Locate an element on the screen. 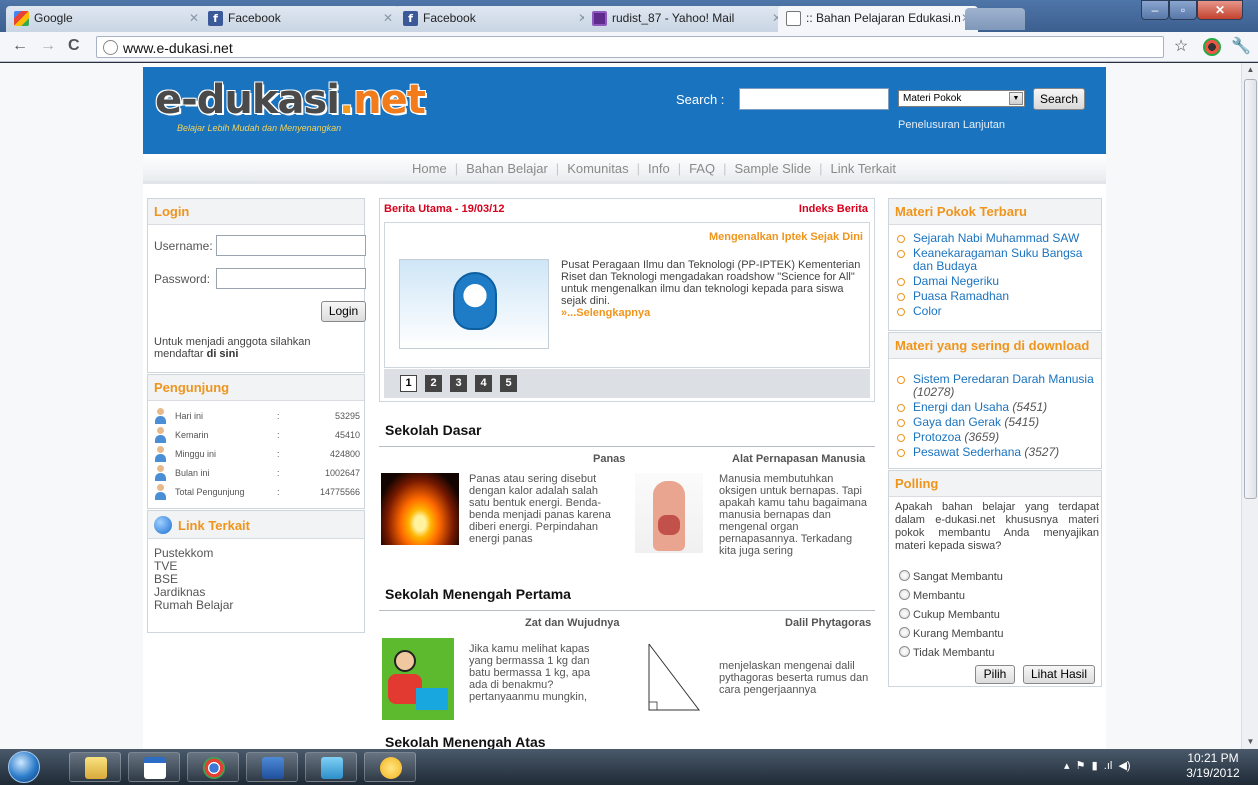 The image size is (1258, 785). material-link: Damai Negeriku is located at coordinates (997, 281).